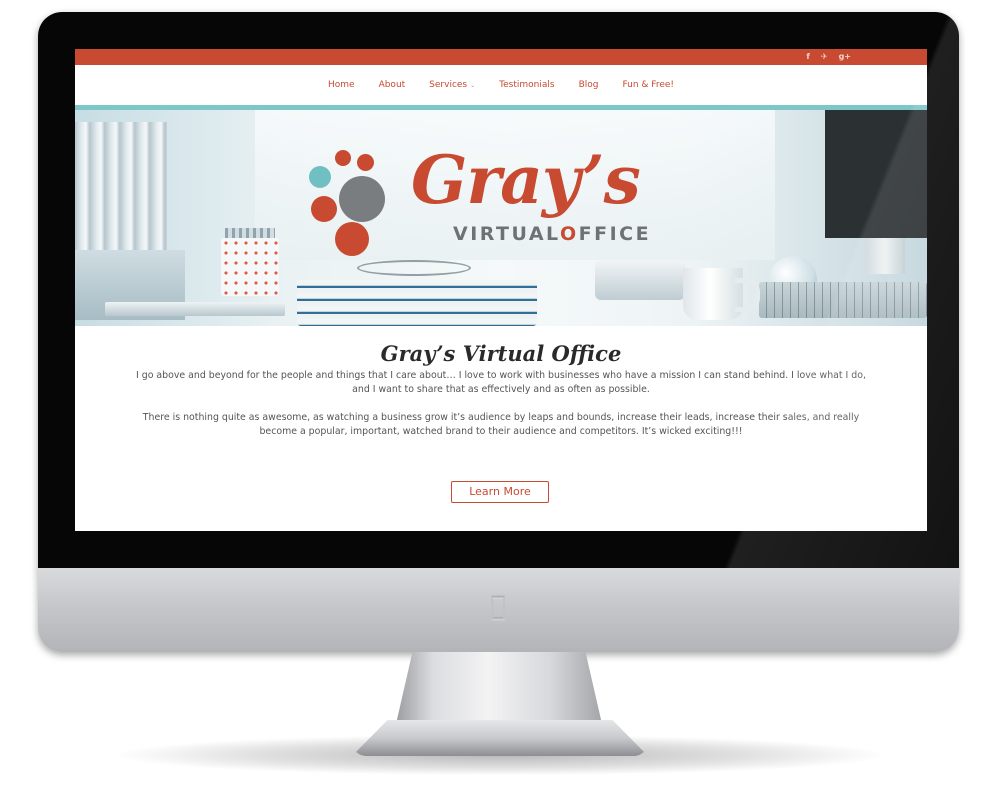 This screenshot has width=997, height=800. What do you see at coordinates (843, 300) in the screenshot?
I see `hero-keyboard` at bounding box center [843, 300].